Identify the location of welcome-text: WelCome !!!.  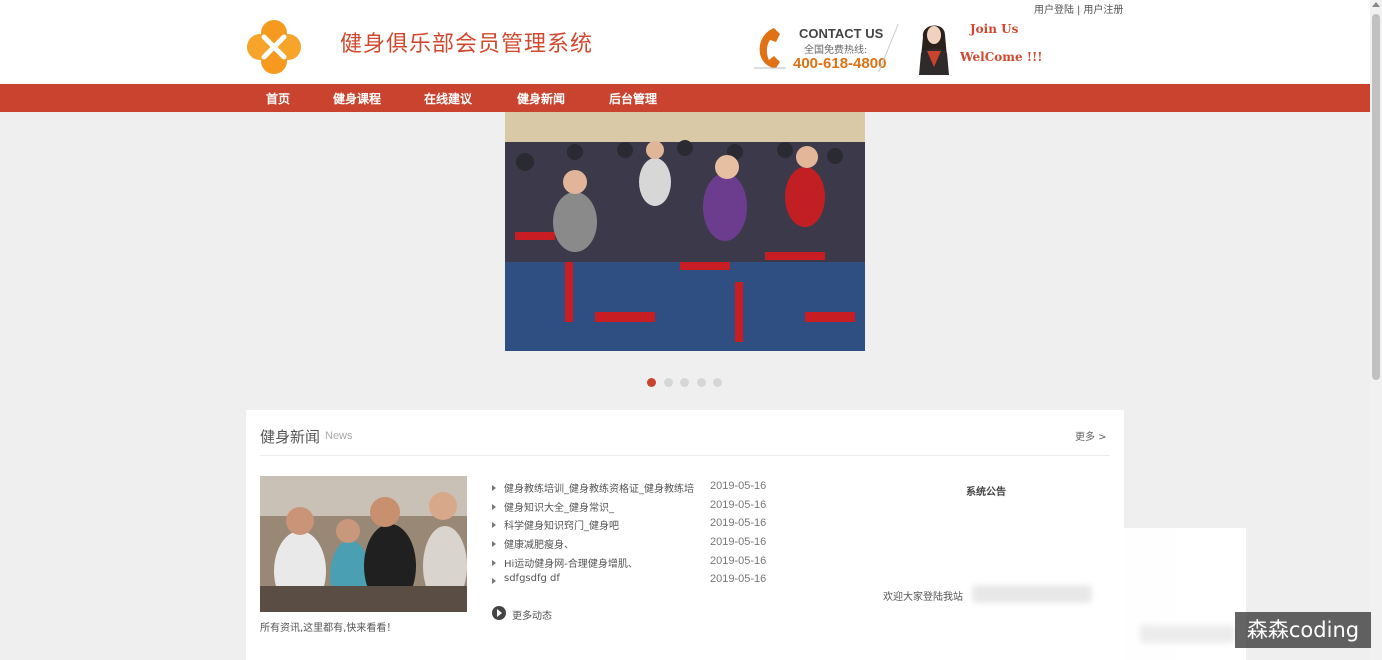
(1001, 57).